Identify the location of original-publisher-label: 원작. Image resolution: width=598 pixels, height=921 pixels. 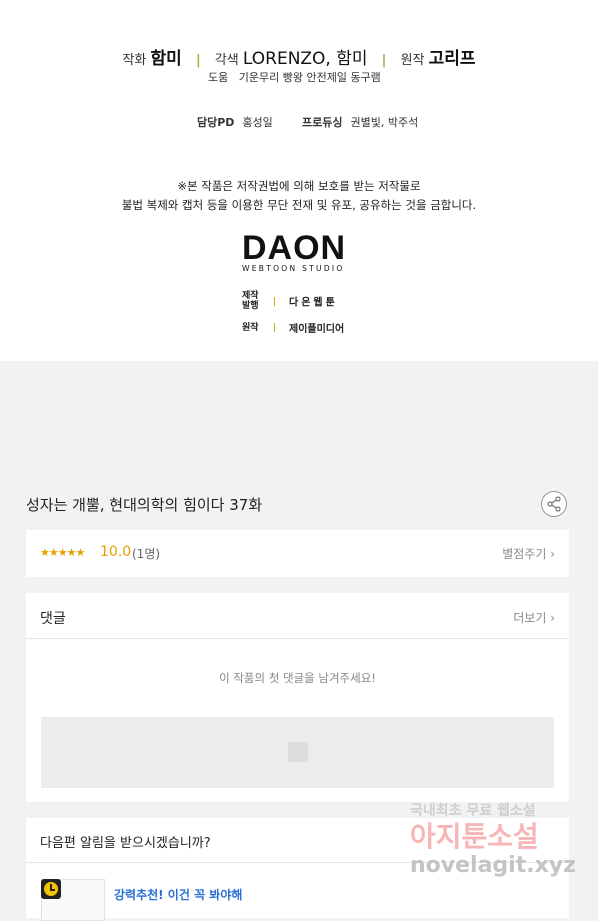
(250, 327).